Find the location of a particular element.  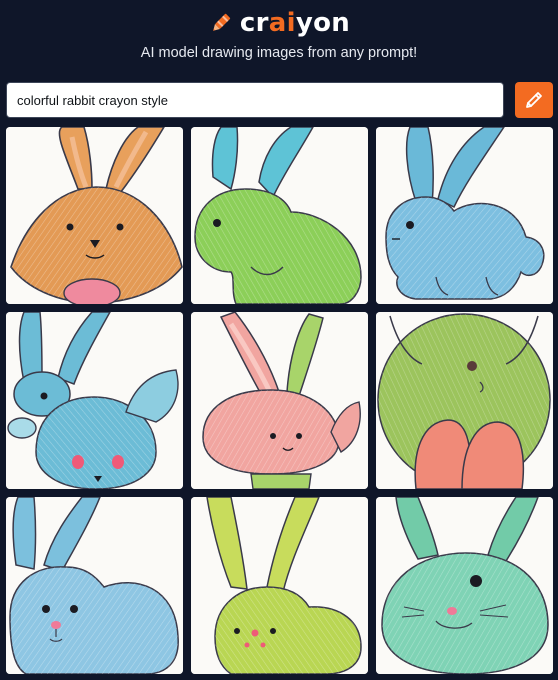

prompt-bar is located at coordinates (279, 100).